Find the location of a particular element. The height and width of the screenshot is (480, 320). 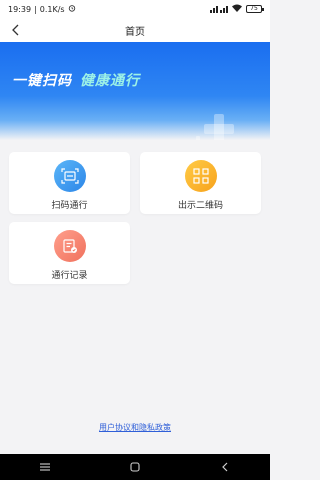

pass-record-label: 通行记录 is located at coordinates (69, 276).